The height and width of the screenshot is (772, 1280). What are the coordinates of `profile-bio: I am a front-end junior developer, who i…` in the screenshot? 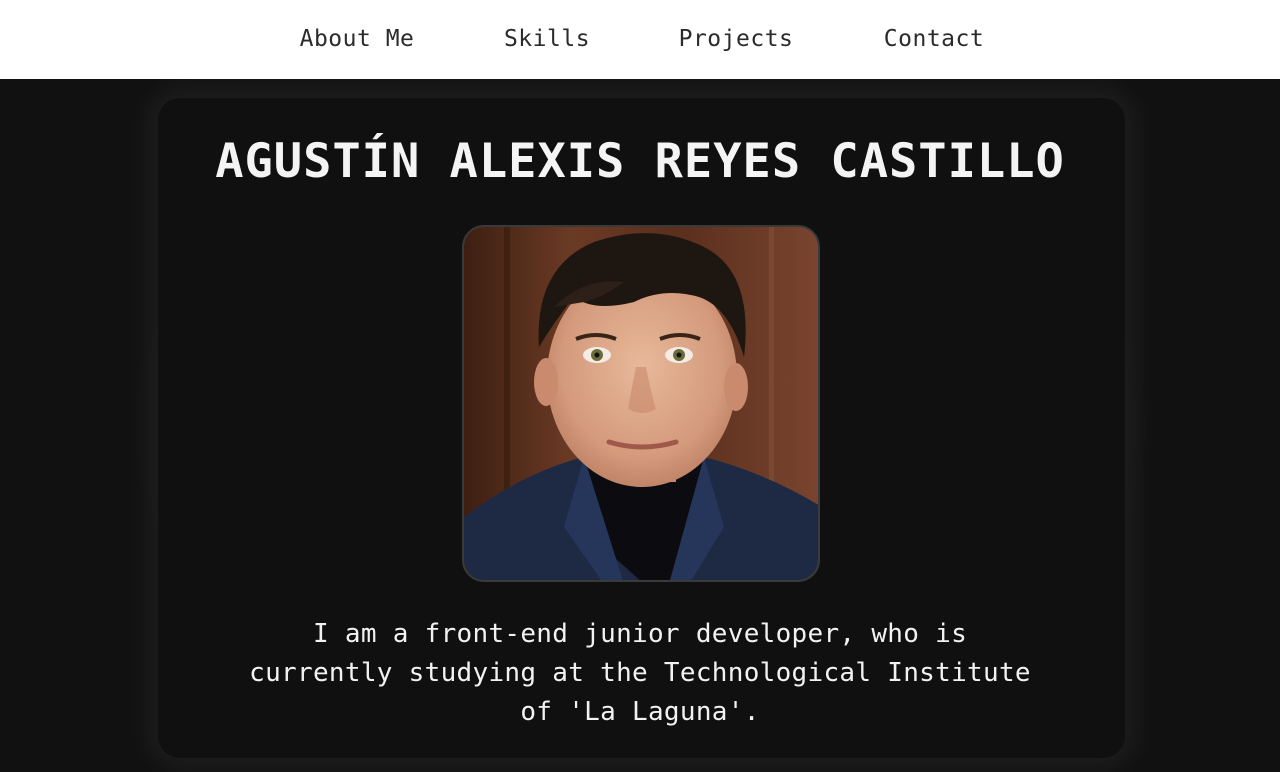 It's located at (640, 673).